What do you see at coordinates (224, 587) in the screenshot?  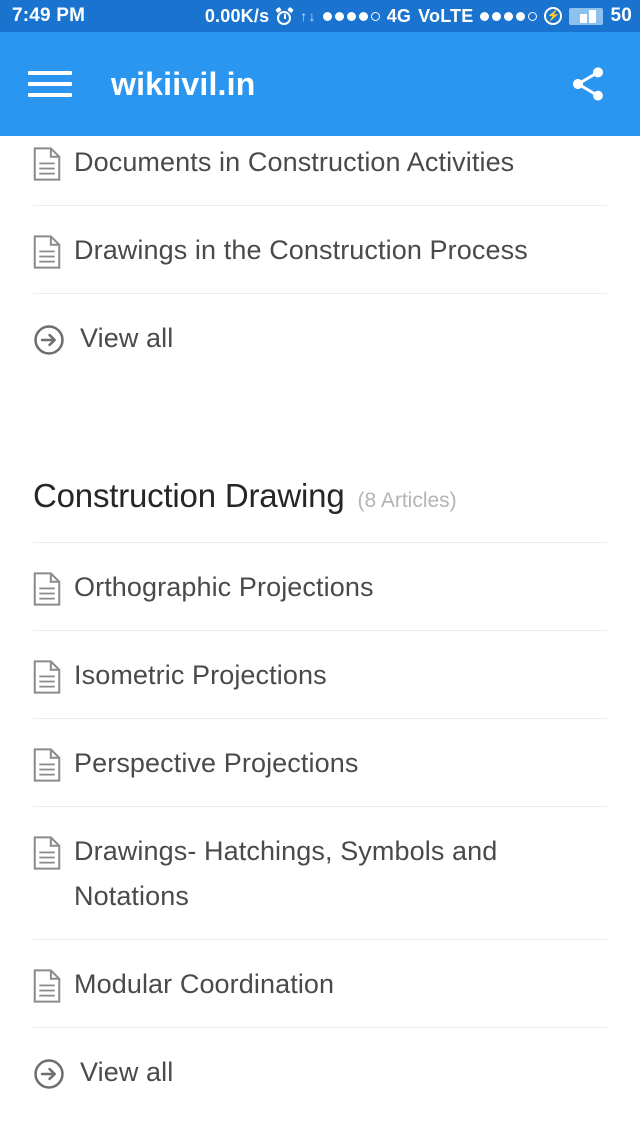 I see `list-item-label: Orthographic Projections` at bounding box center [224, 587].